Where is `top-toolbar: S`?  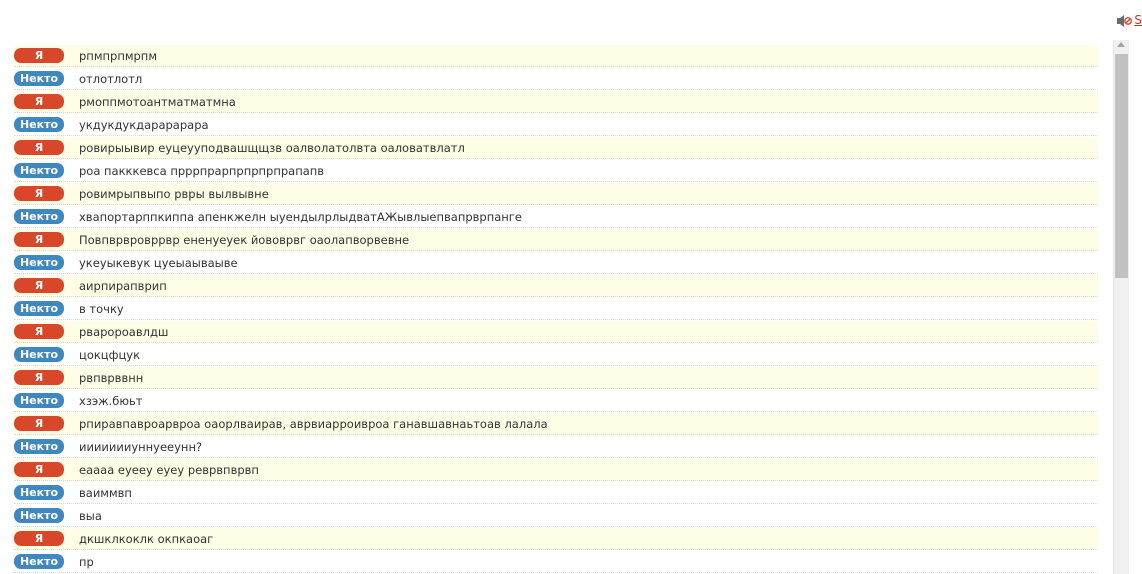 top-toolbar: S is located at coordinates (1129, 20).